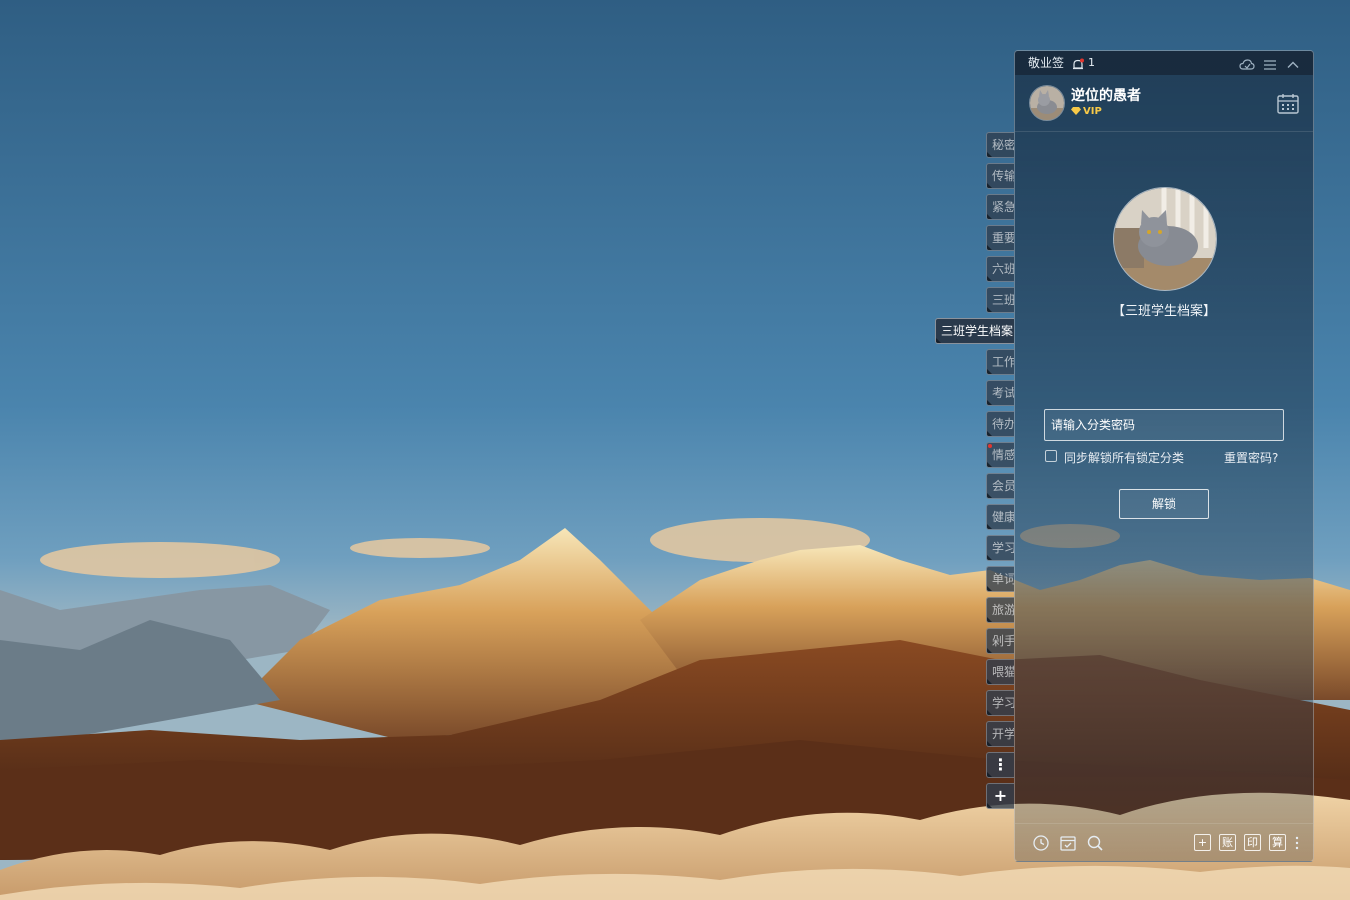  I want to click on category-tab: 单词, so click(1000, 579).